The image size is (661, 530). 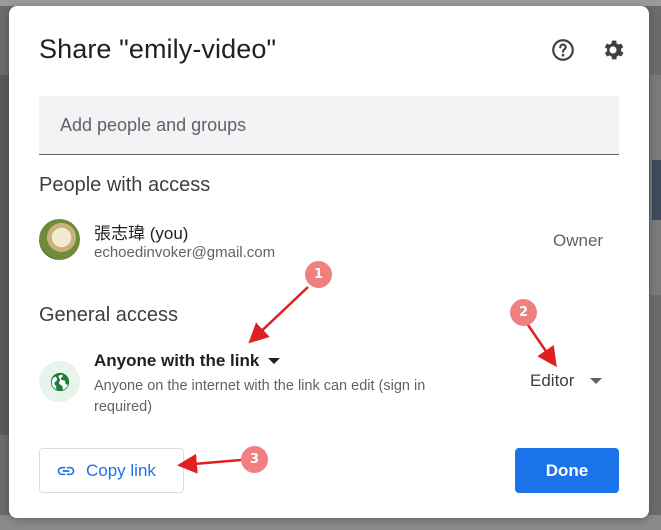 I want to click on done-button: Done, so click(x=567, y=470).